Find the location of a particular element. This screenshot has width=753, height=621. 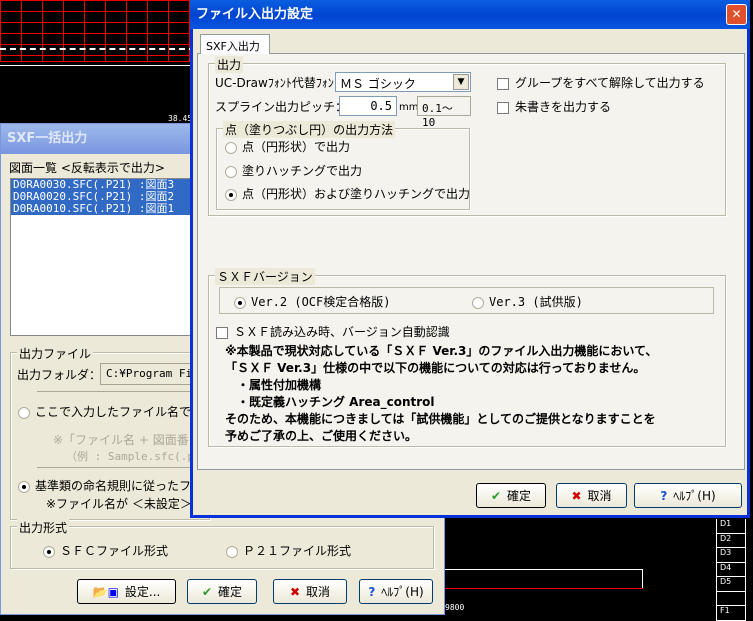

cad-table-cell: F1 is located at coordinates (731, 613).